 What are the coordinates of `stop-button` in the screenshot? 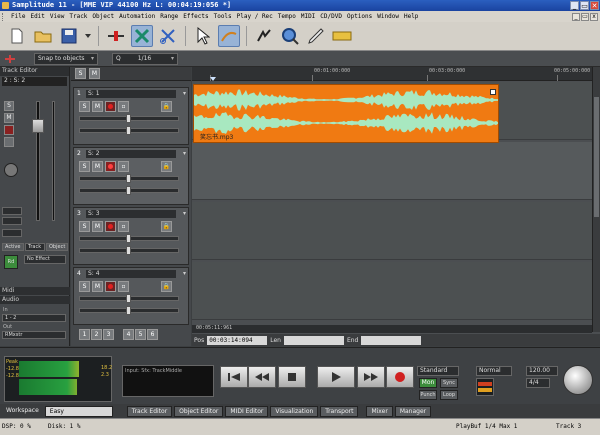 It's located at (292, 377).